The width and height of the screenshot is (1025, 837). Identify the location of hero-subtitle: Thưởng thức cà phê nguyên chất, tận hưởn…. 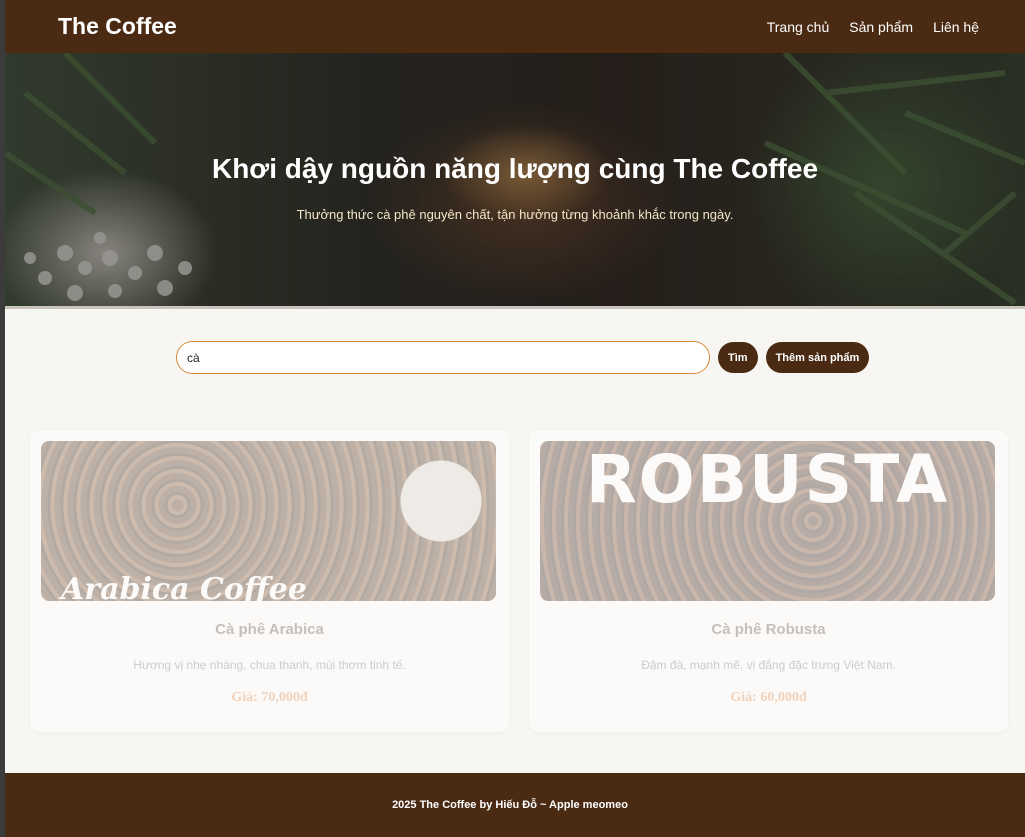
(515, 214).